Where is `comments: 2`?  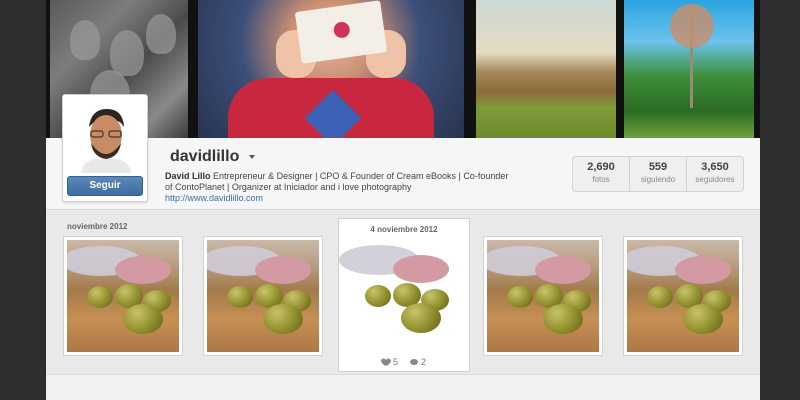 comments: 2 is located at coordinates (418, 362).